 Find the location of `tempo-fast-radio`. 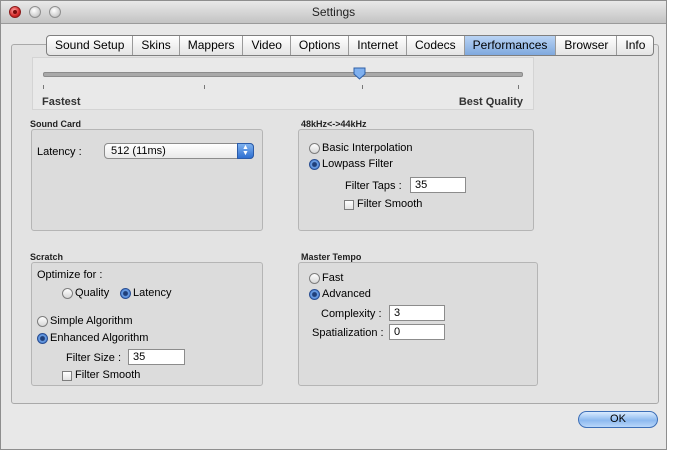

tempo-fast-radio is located at coordinates (314, 278).